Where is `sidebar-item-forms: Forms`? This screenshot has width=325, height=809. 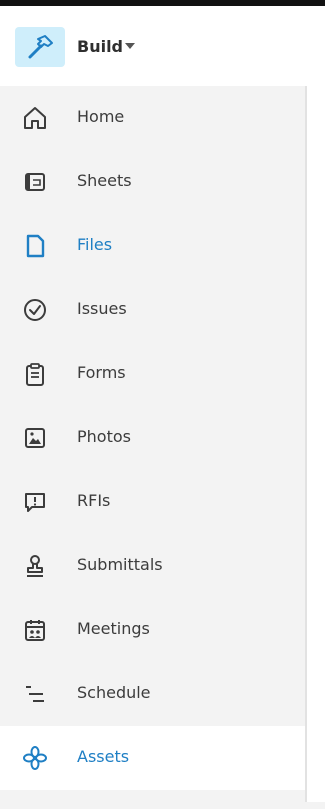 sidebar-item-forms: Forms is located at coordinates (152, 374).